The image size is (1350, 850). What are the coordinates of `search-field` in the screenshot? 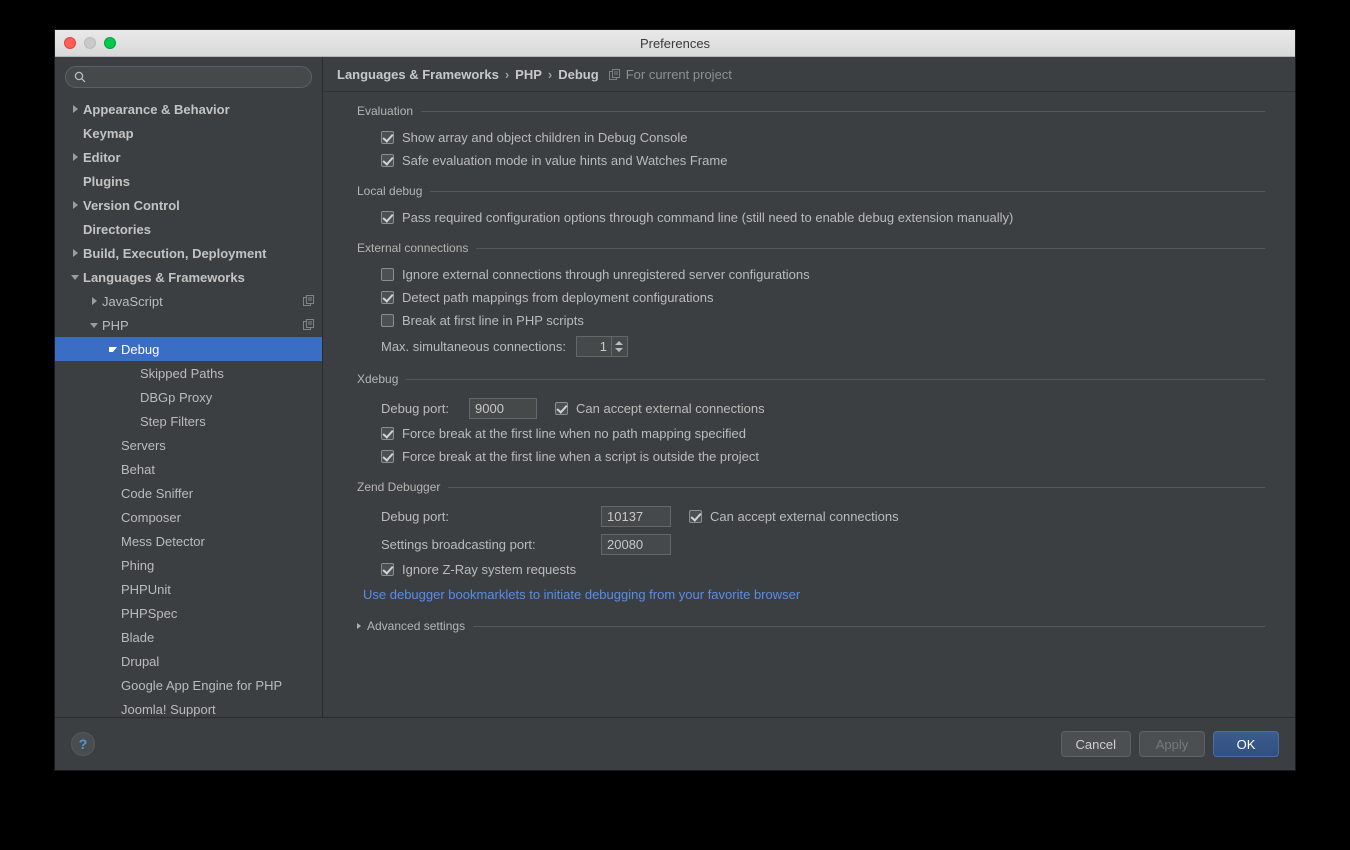 It's located at (188, 77).